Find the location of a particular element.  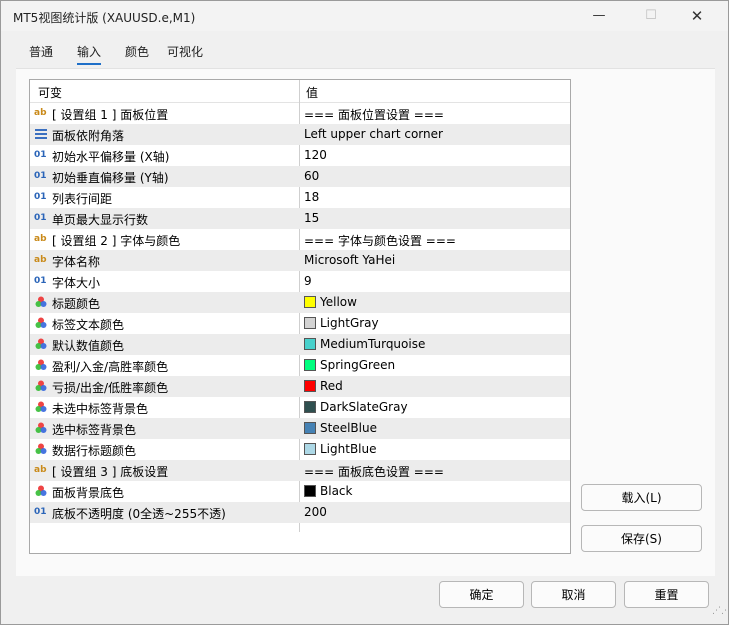

table-row: 01 列表行间距 18 is located at coordinates (300, 197).